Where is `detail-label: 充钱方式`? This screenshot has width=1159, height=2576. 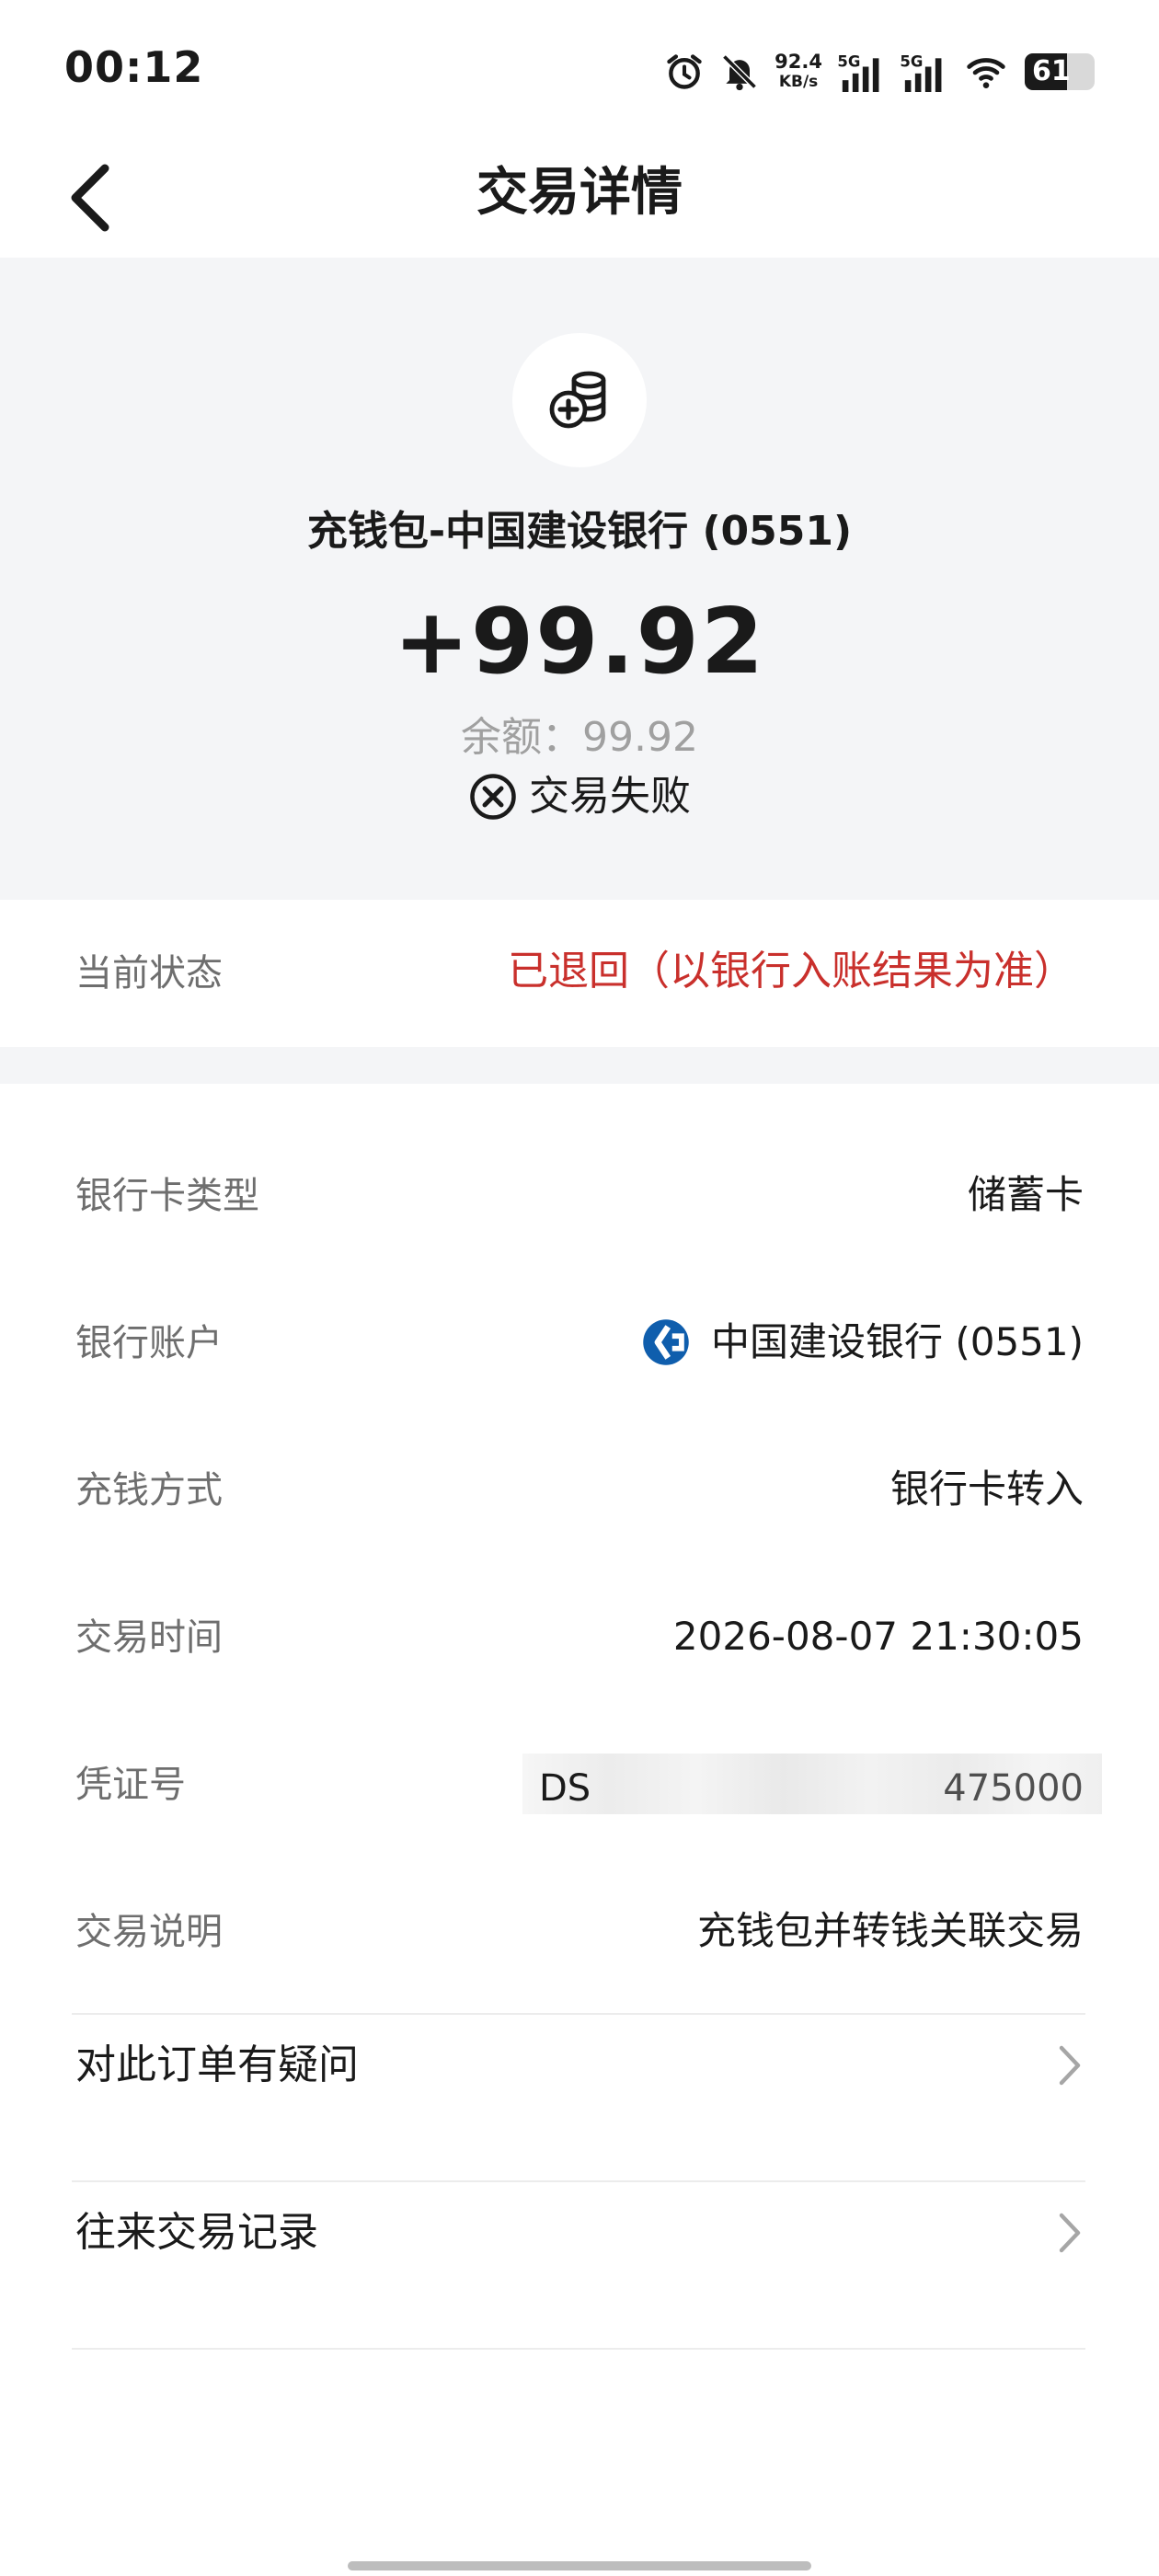 detail-label: 充钱方式 is located at coordinates (149, 1490).